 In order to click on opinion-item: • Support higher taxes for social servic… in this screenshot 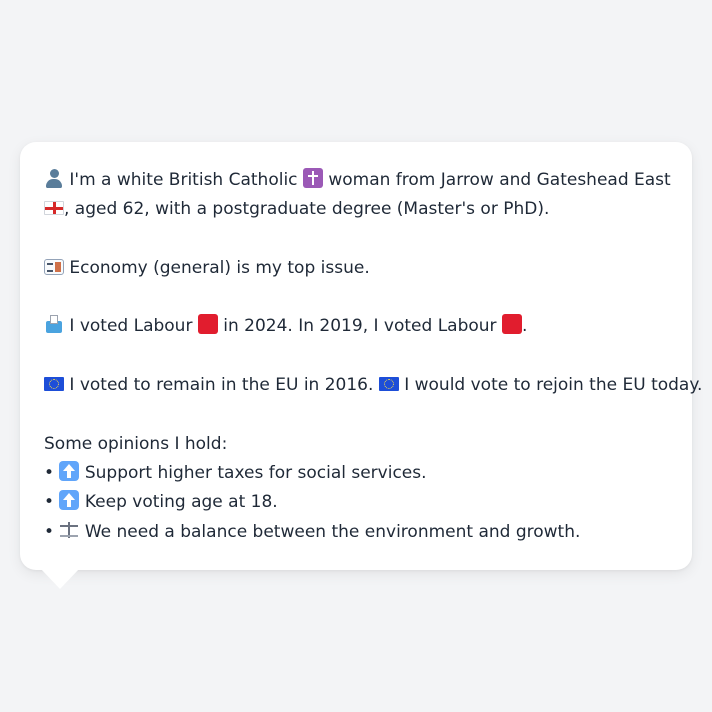, I will do `click(356, 473)`.